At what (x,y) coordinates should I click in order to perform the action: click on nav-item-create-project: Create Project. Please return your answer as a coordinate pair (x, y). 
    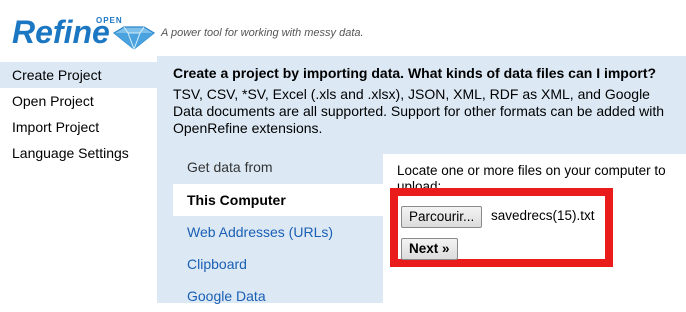
    Looking at the image, I should click on (78, 75).